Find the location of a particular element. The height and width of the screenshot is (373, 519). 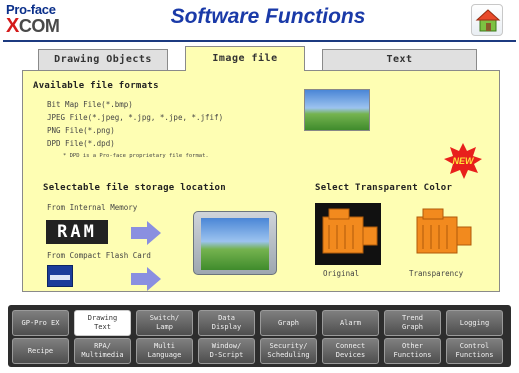

internal-memory-label: From Internal Memory is located at coordinates (92, 207).